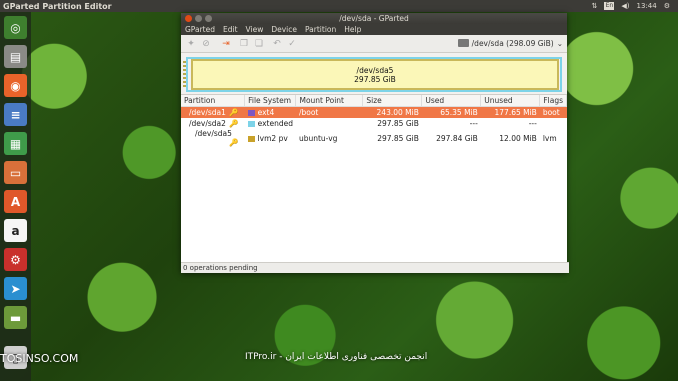  Describe the element at coordinates (15, 230) in the screenshot. I see `amazon-icon: a` at that location.